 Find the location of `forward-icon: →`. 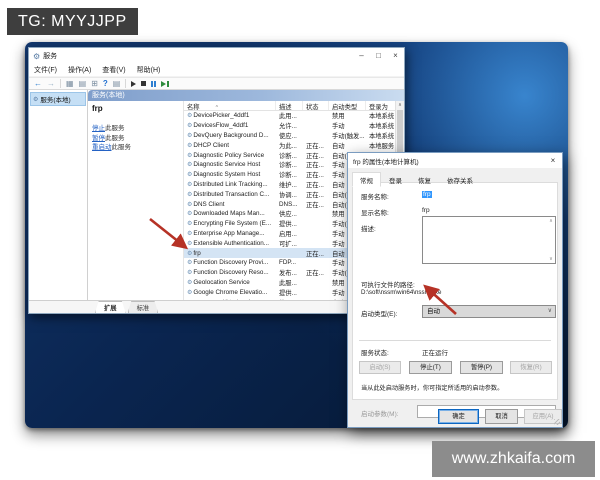

forward-icon: → is located at coordinates (51, 83).